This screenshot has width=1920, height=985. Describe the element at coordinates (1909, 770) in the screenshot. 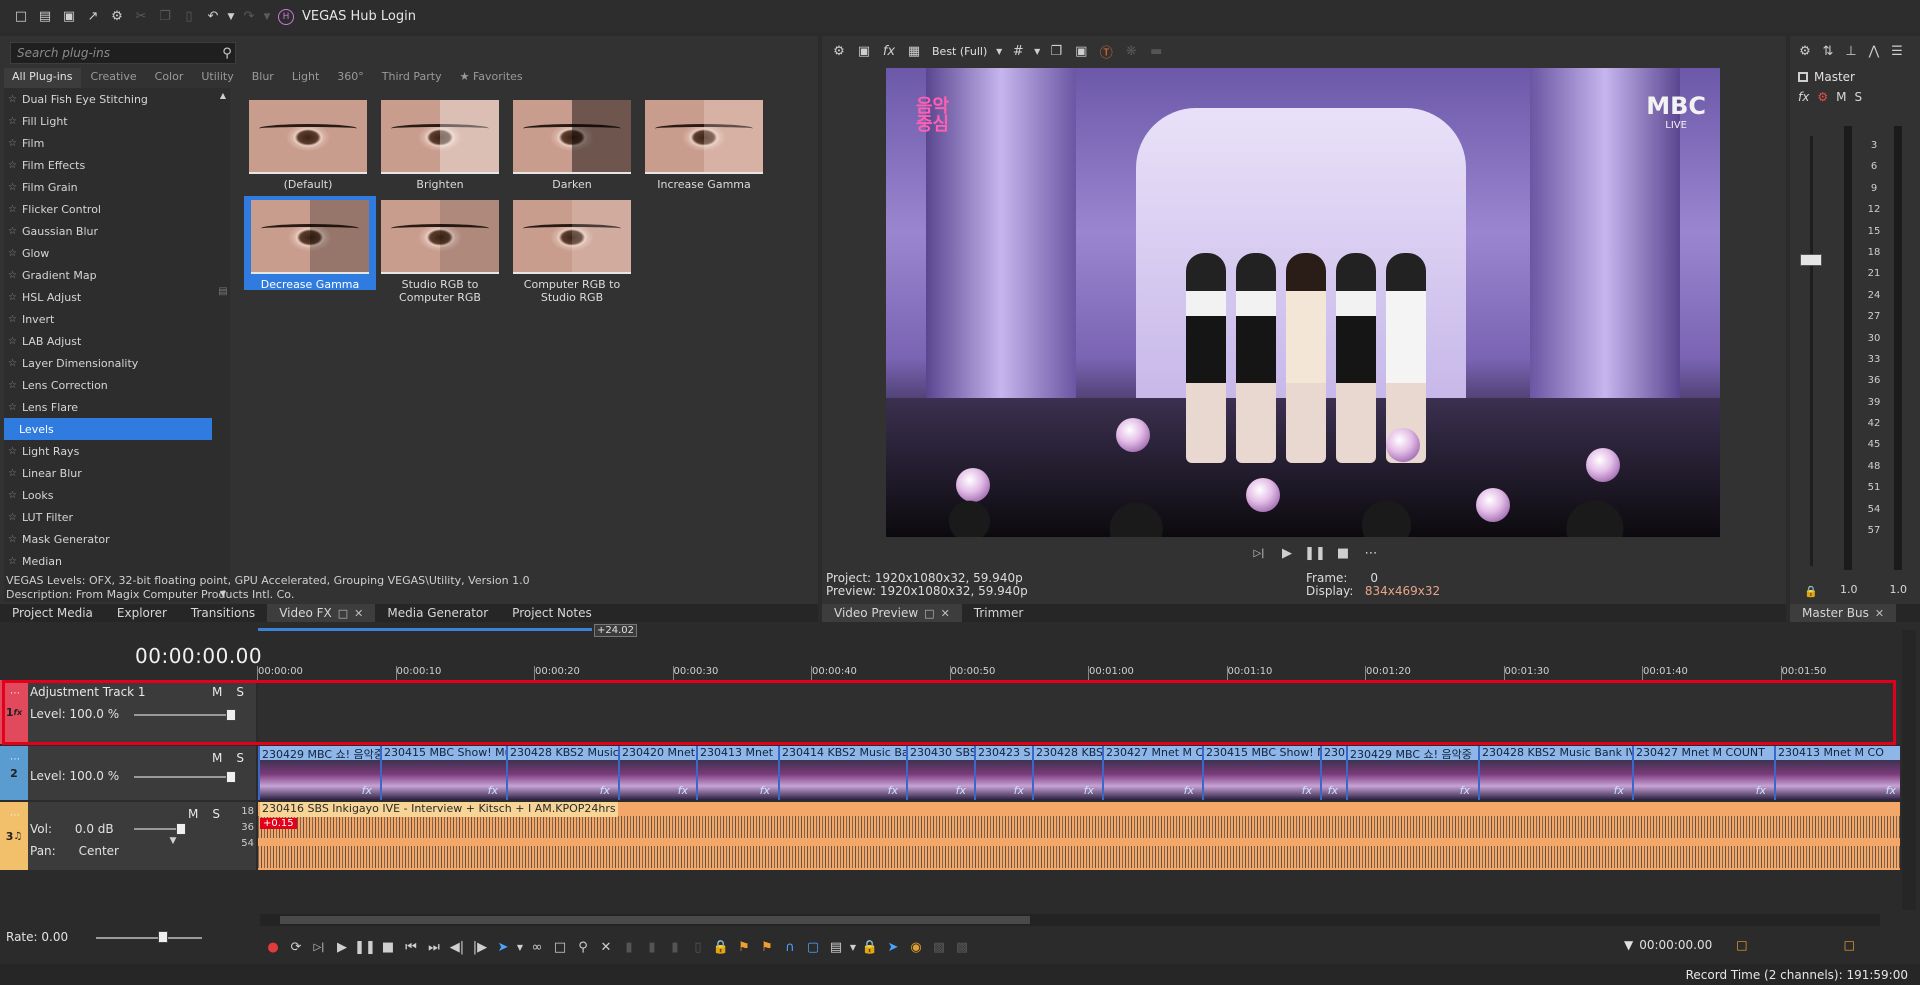

I see `timeline-vertical-scrollbar` at that location.